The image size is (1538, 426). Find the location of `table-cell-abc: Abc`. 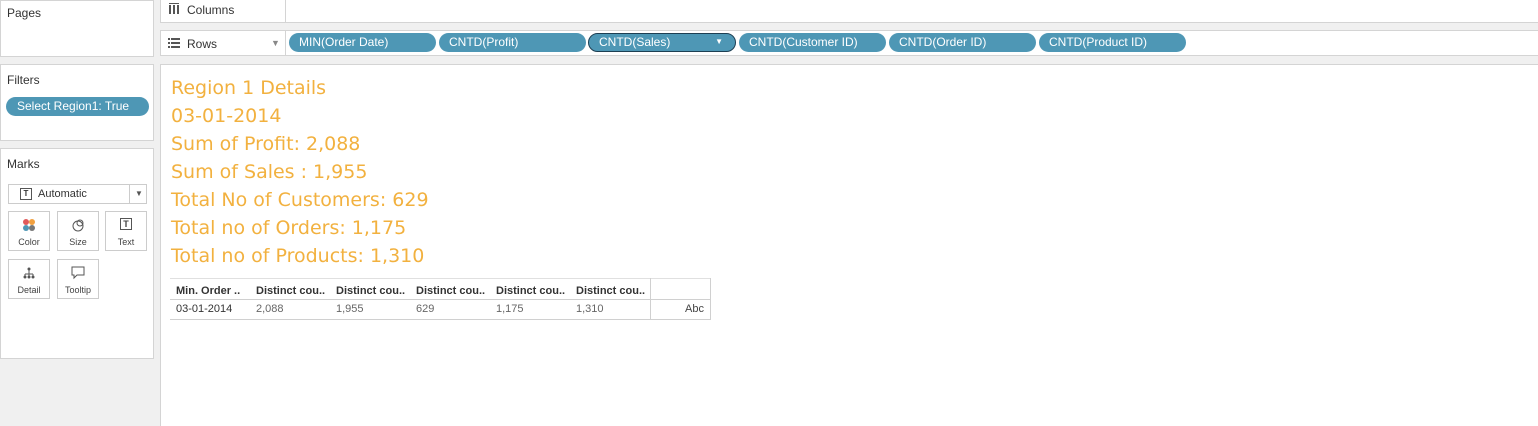

table-cell-abc: Abc is located at coordinates (694, 309).